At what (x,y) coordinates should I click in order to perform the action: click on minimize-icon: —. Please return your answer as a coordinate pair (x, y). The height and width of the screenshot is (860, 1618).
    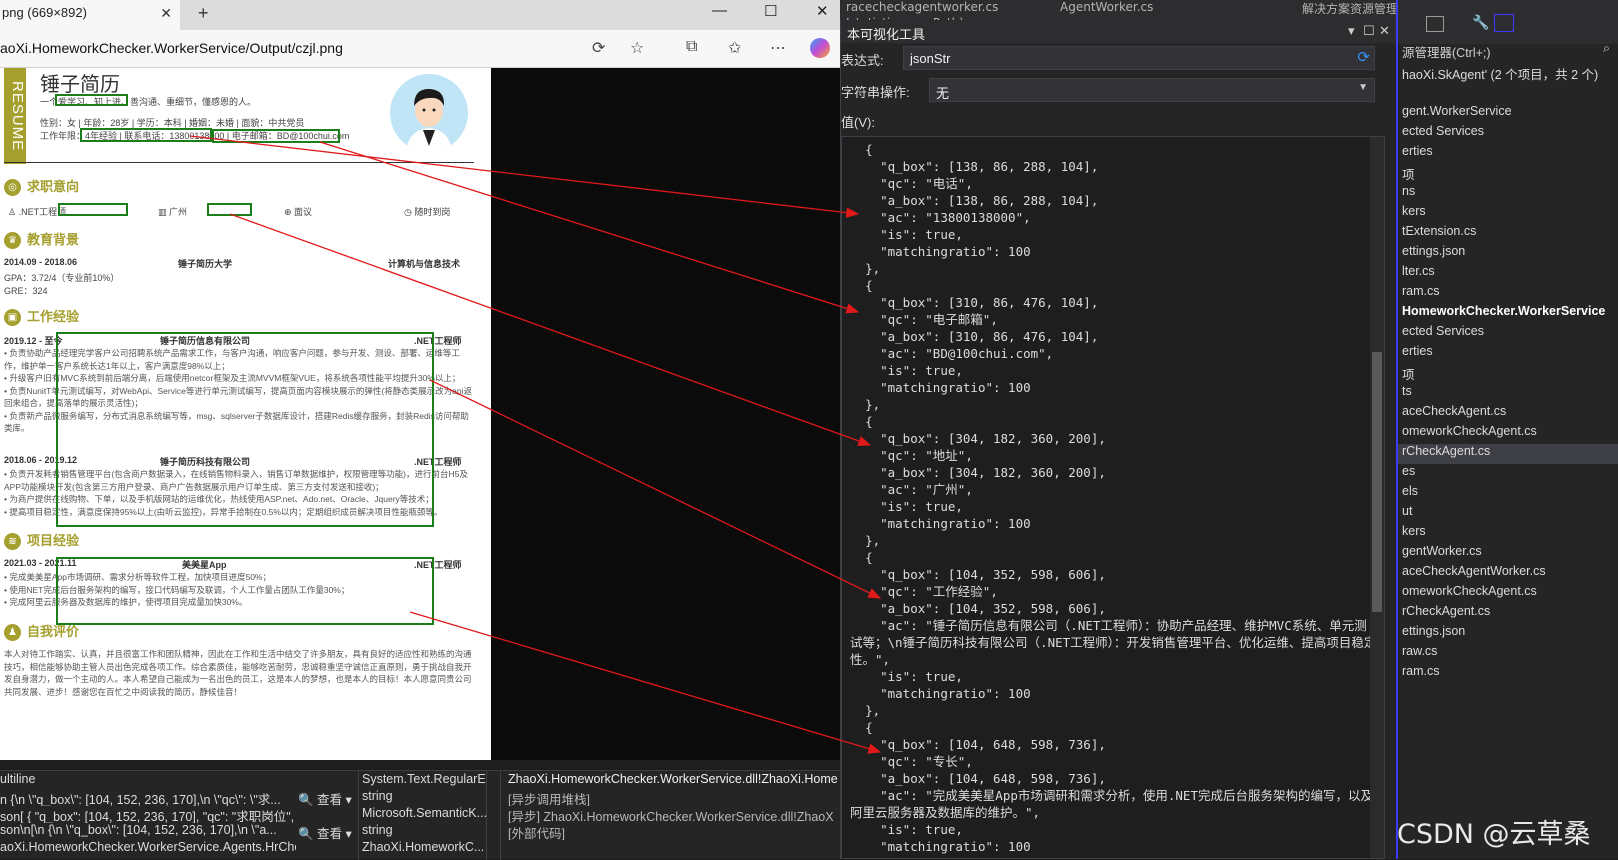
    Looking at the image, I should click on (719, 10).